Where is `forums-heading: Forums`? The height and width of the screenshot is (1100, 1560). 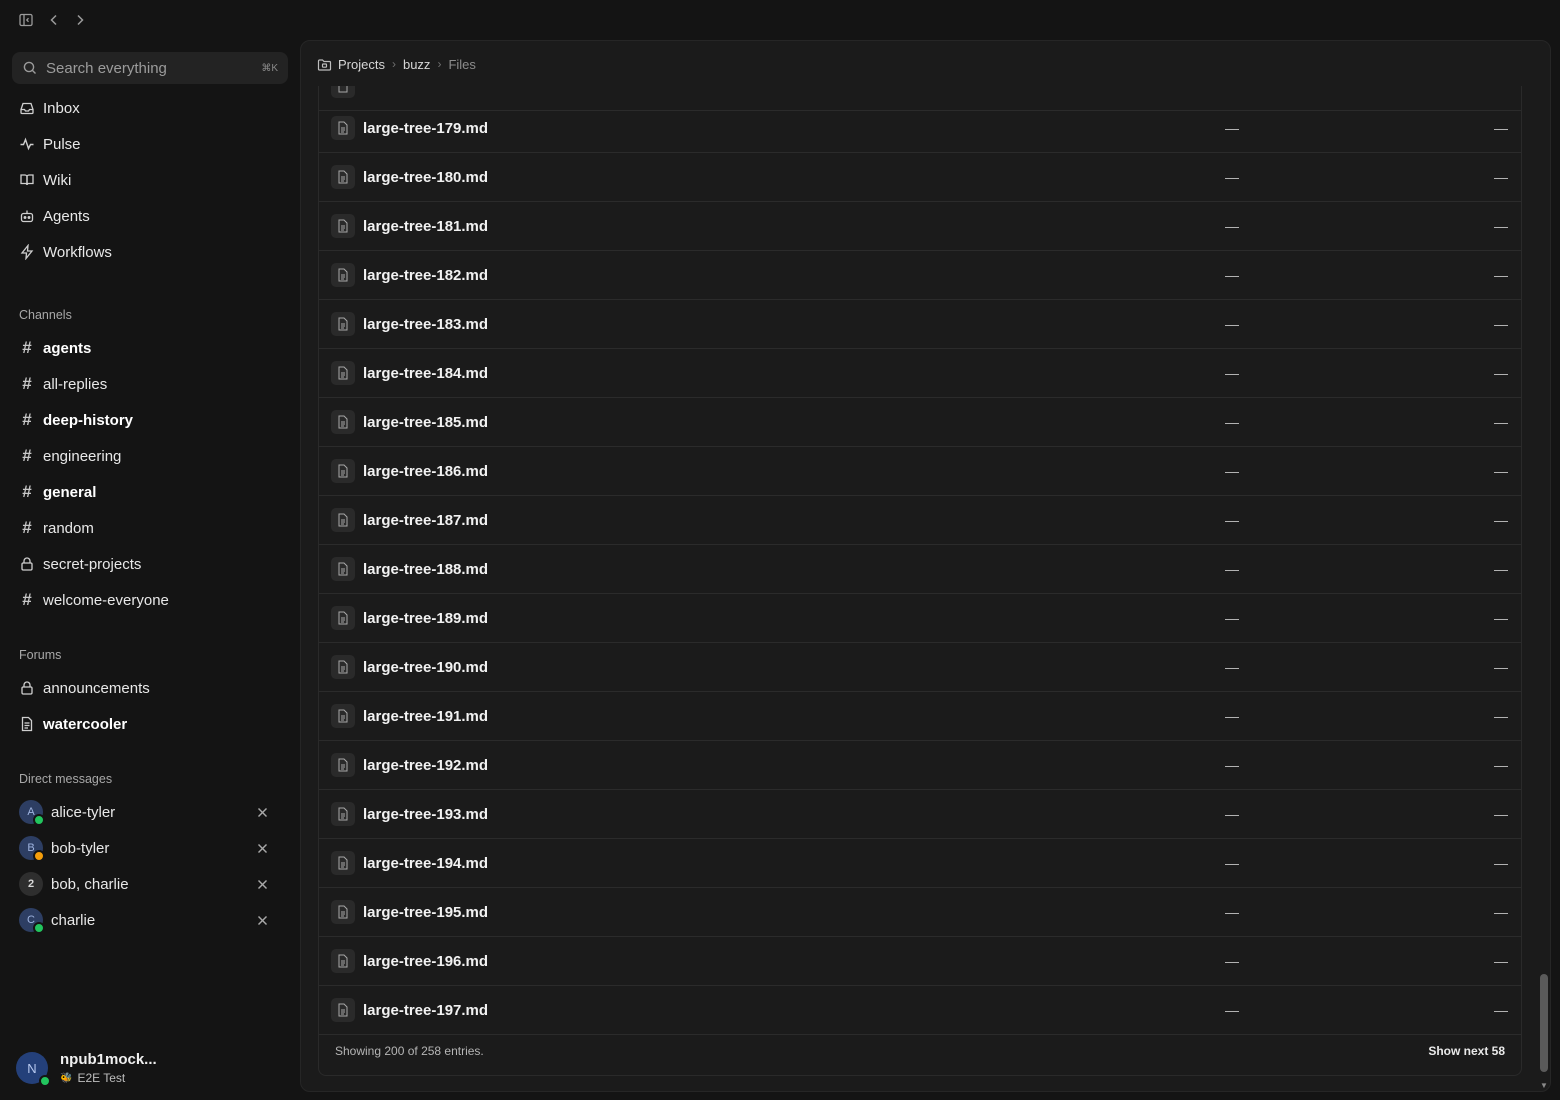
forums-heading: Forums is located at coordinates (40, 655).